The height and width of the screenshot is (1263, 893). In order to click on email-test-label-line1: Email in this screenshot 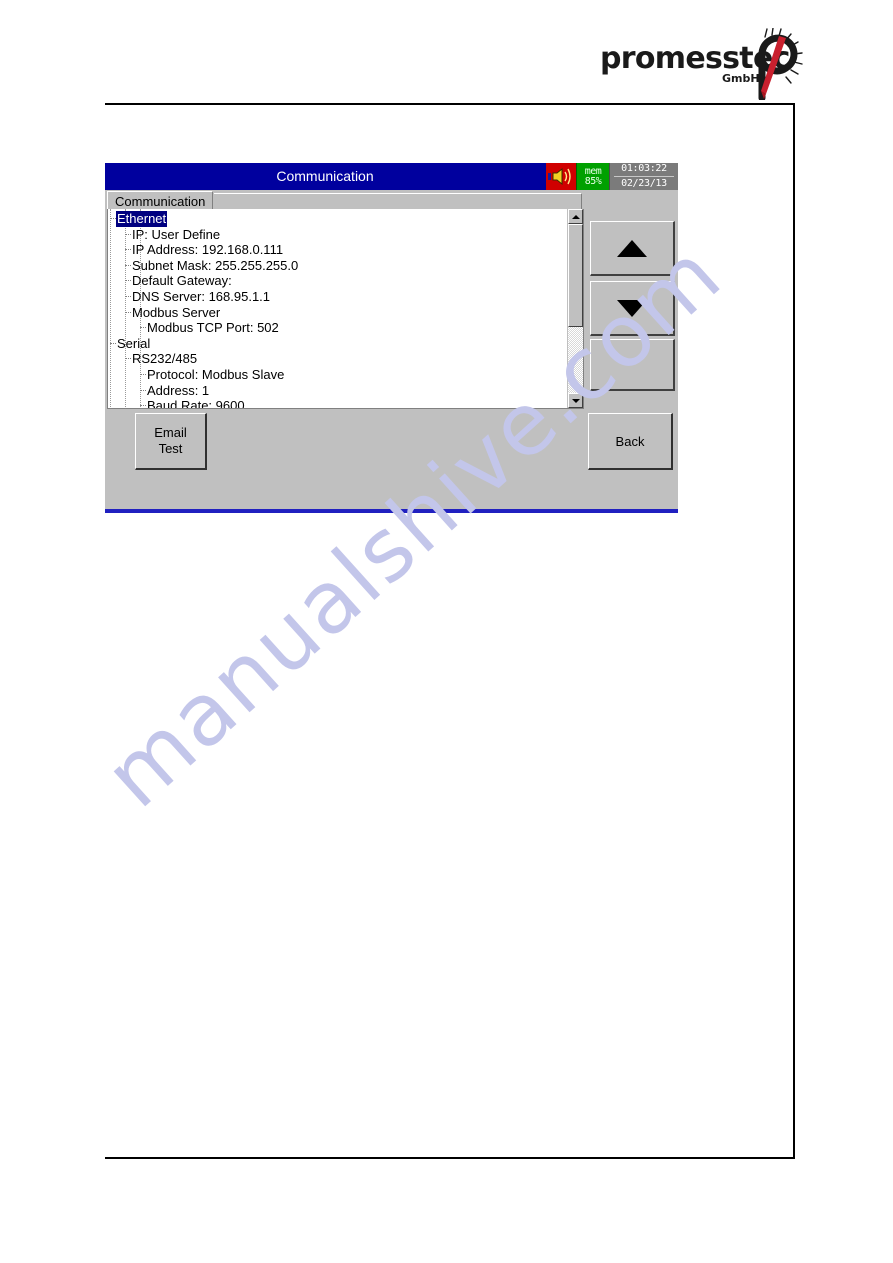, I will do `click(170, 432)`.